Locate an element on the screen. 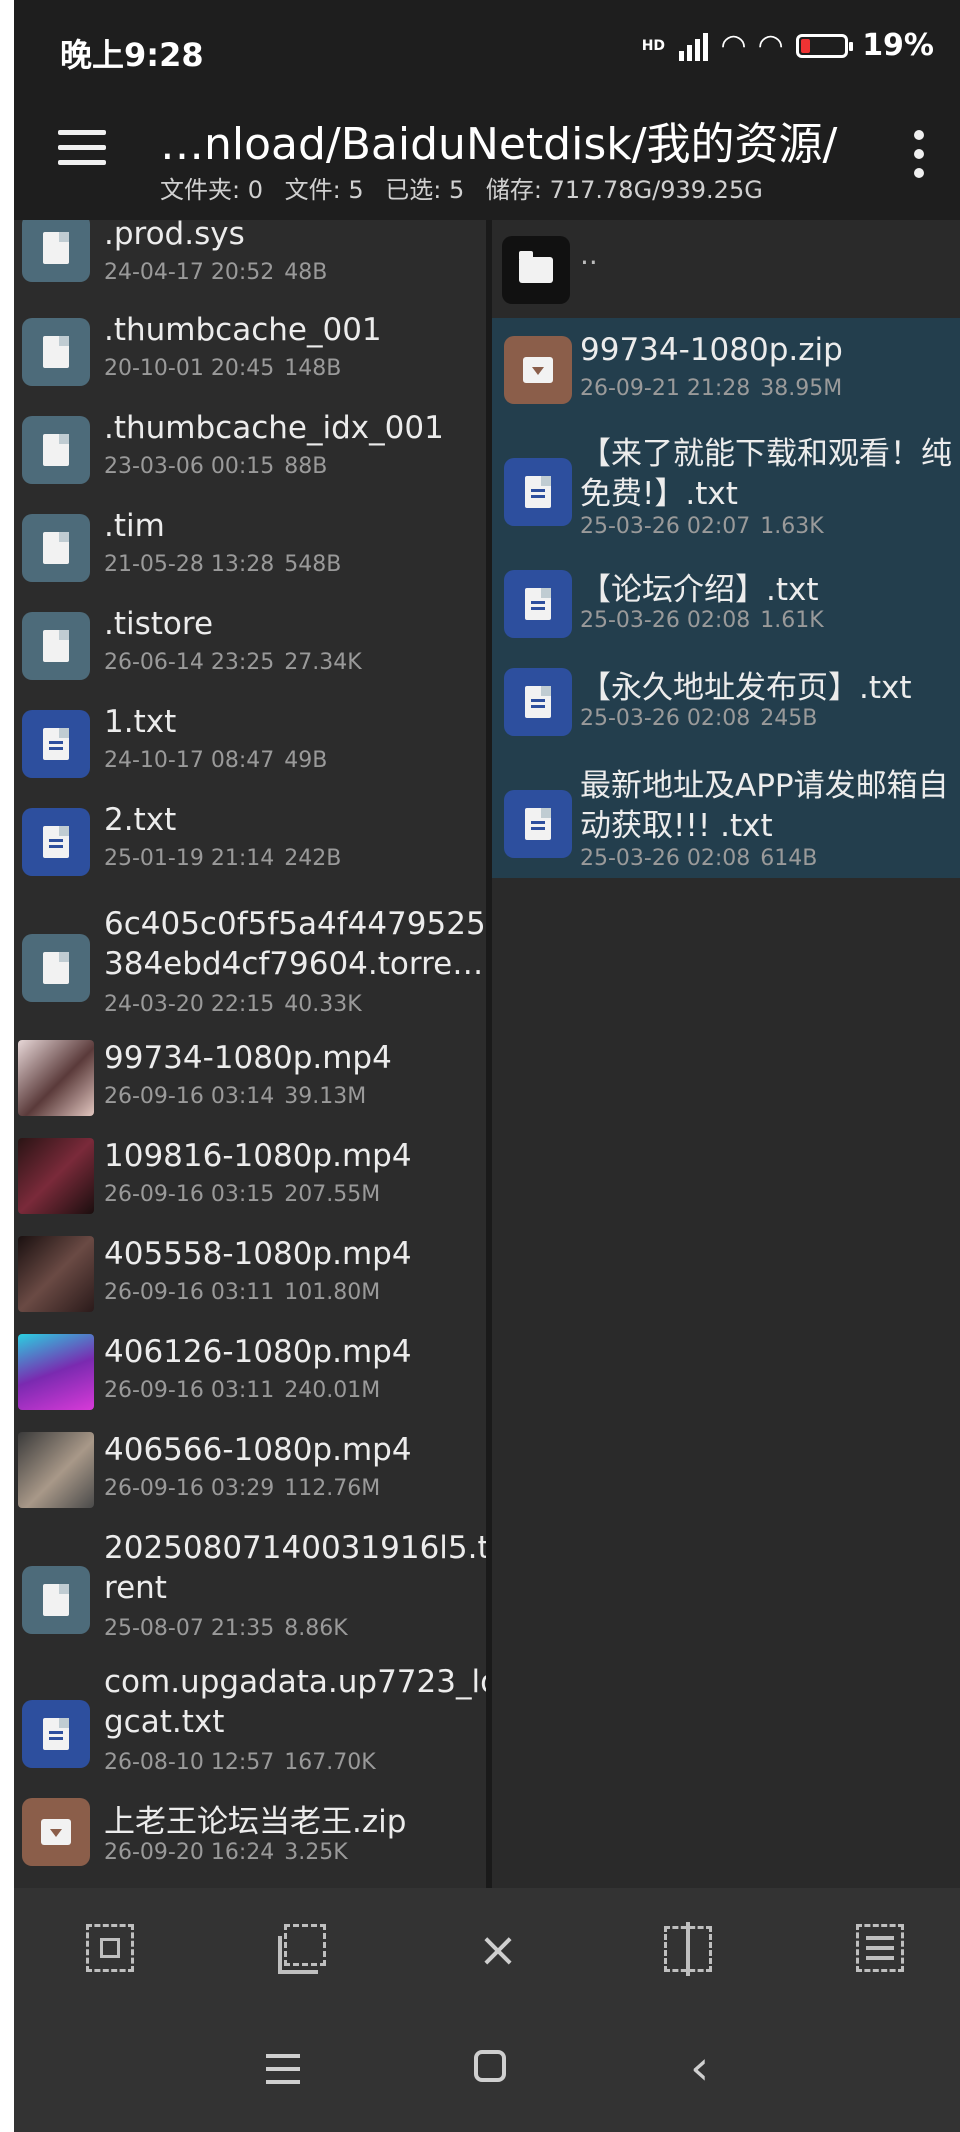 The image size is (960, 2132). signal-icon is located at coordinates (694, 46).